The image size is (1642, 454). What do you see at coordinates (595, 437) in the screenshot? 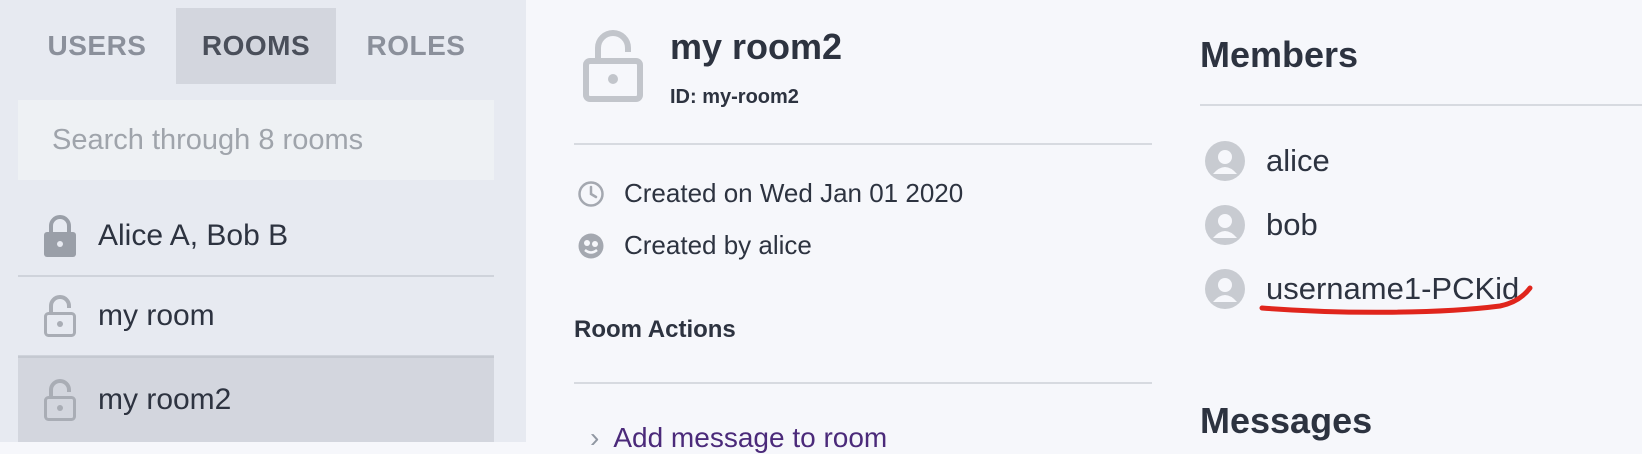
I see `chevron-right-icon: ›` at bounding box center [595, 437].